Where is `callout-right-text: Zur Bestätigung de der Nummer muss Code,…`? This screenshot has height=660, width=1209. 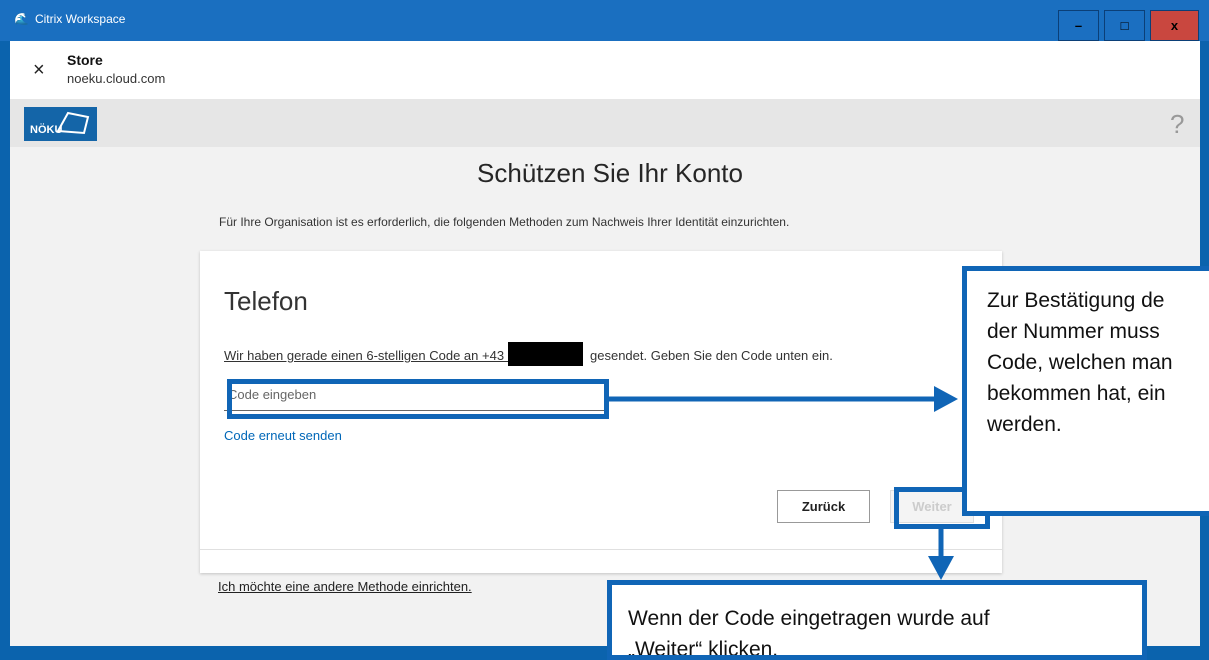 callout-right-text: Zur Bestätigung de der Nummer muss Code,… is located at coordinates (1080, 362).